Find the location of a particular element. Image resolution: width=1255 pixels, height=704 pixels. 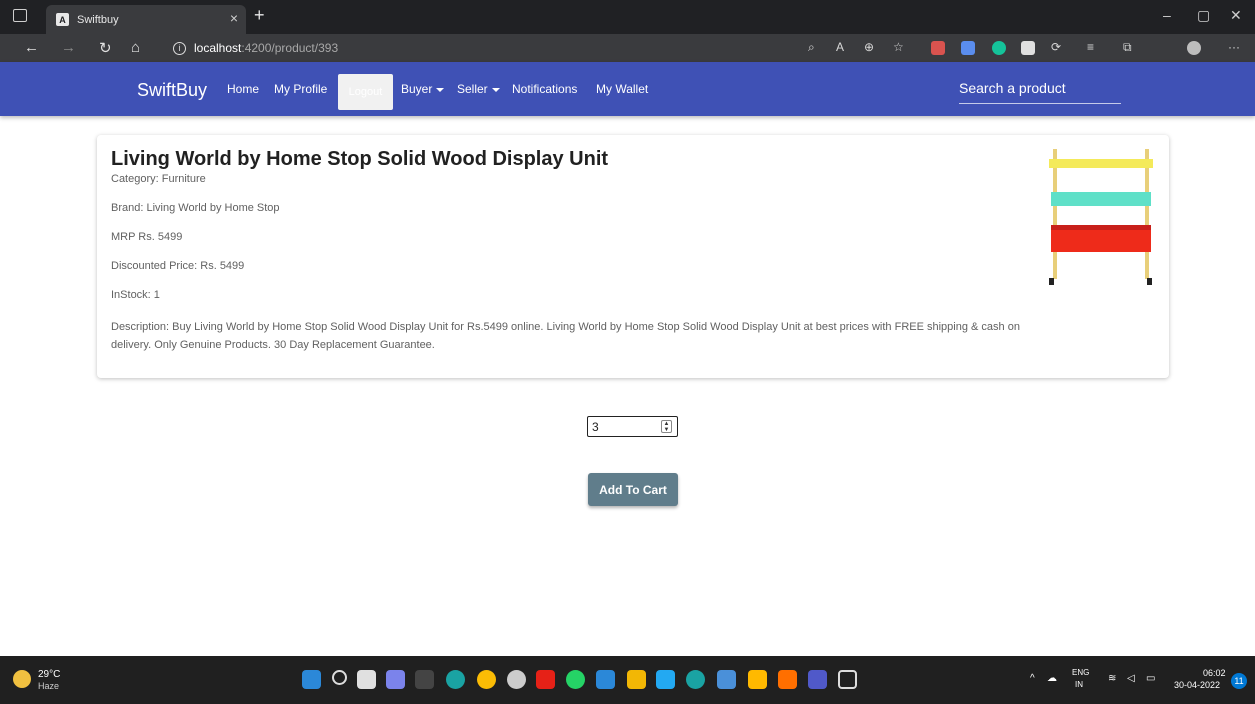

tab-actions-icon is located at coordinates (20, 15).